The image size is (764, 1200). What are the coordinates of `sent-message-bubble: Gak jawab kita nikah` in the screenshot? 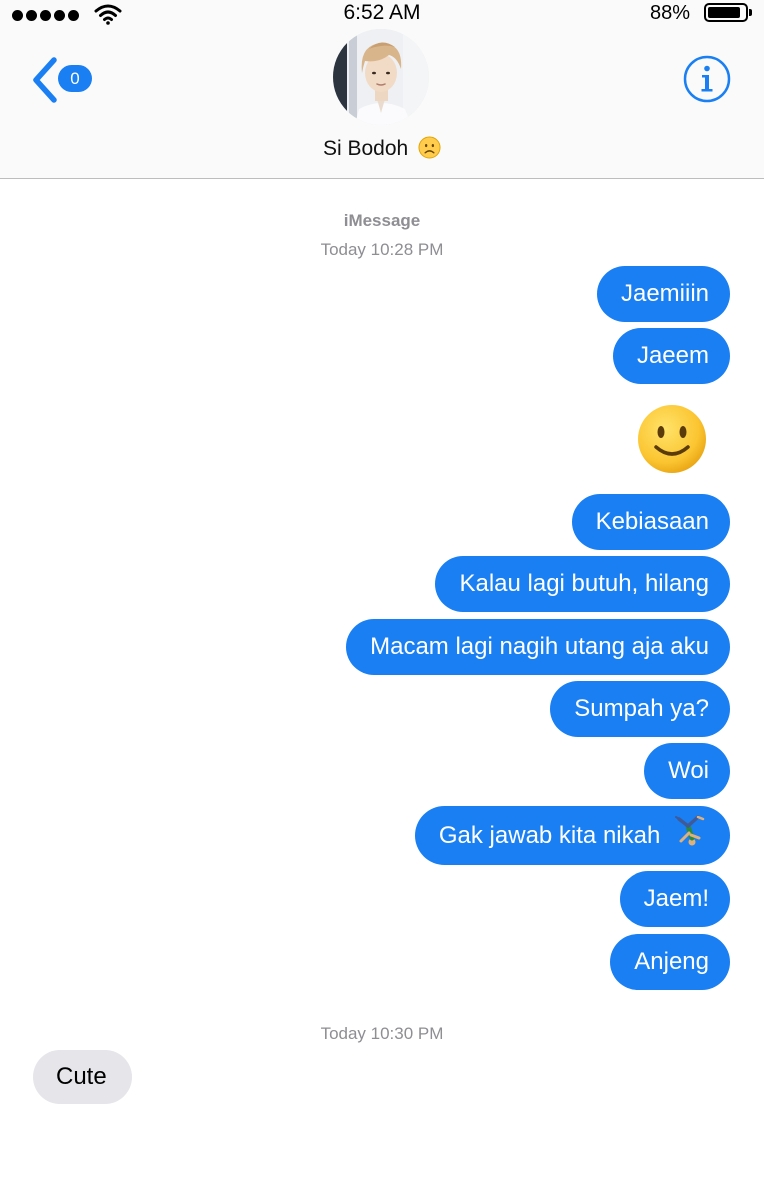 It's located at (572, 835).